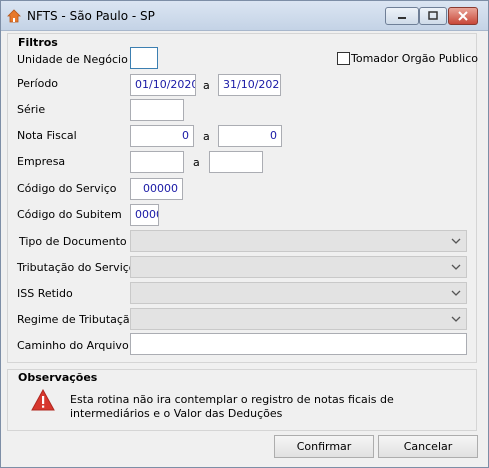 The width and height of the screenshot is (489, 468). What do you see at coordinates (67, 188) in the screenshot?
I see `cod-servico-label: Código do Serviço` at bounding box center [67, 188].